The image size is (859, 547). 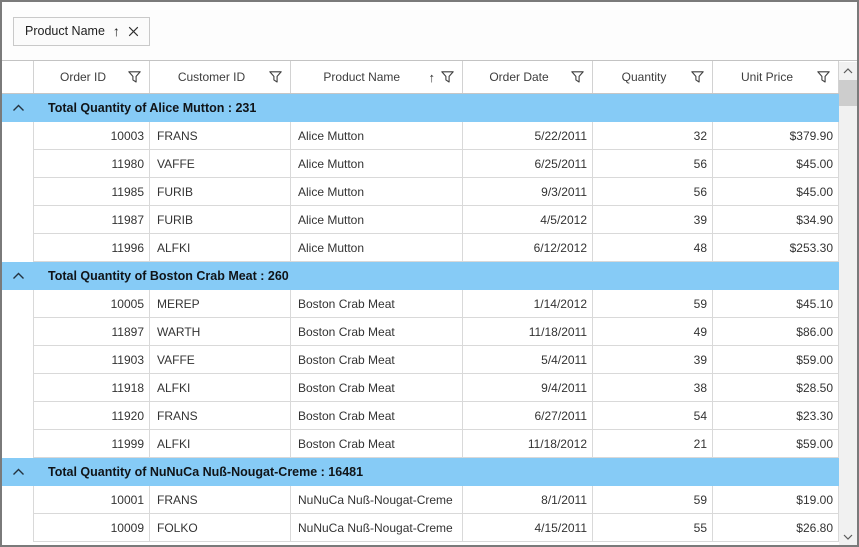 I want to click on cell-quantity: 39, so click(x=653, y=360).